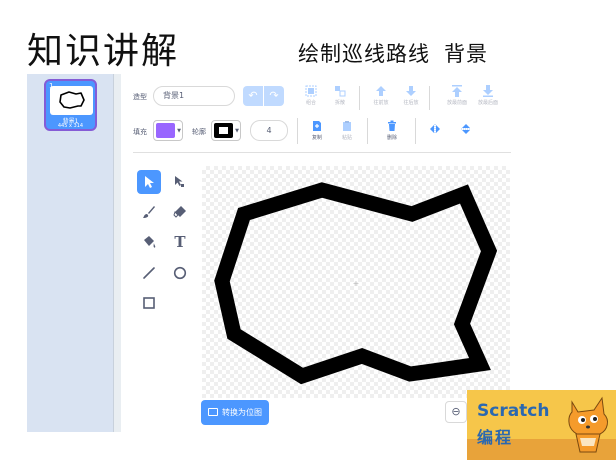 This screenshot has height=460, width=616. I want to click on costume-thumbnail, so click(71, 100).